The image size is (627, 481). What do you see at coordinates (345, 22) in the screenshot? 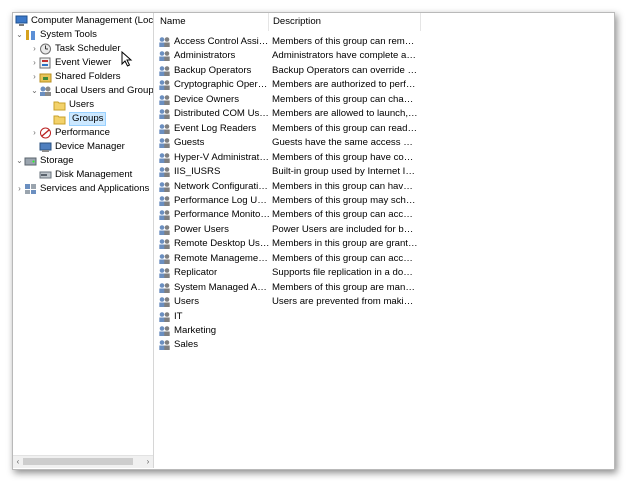
I see `column-header-description: Description` at bounding box center [345, 22].